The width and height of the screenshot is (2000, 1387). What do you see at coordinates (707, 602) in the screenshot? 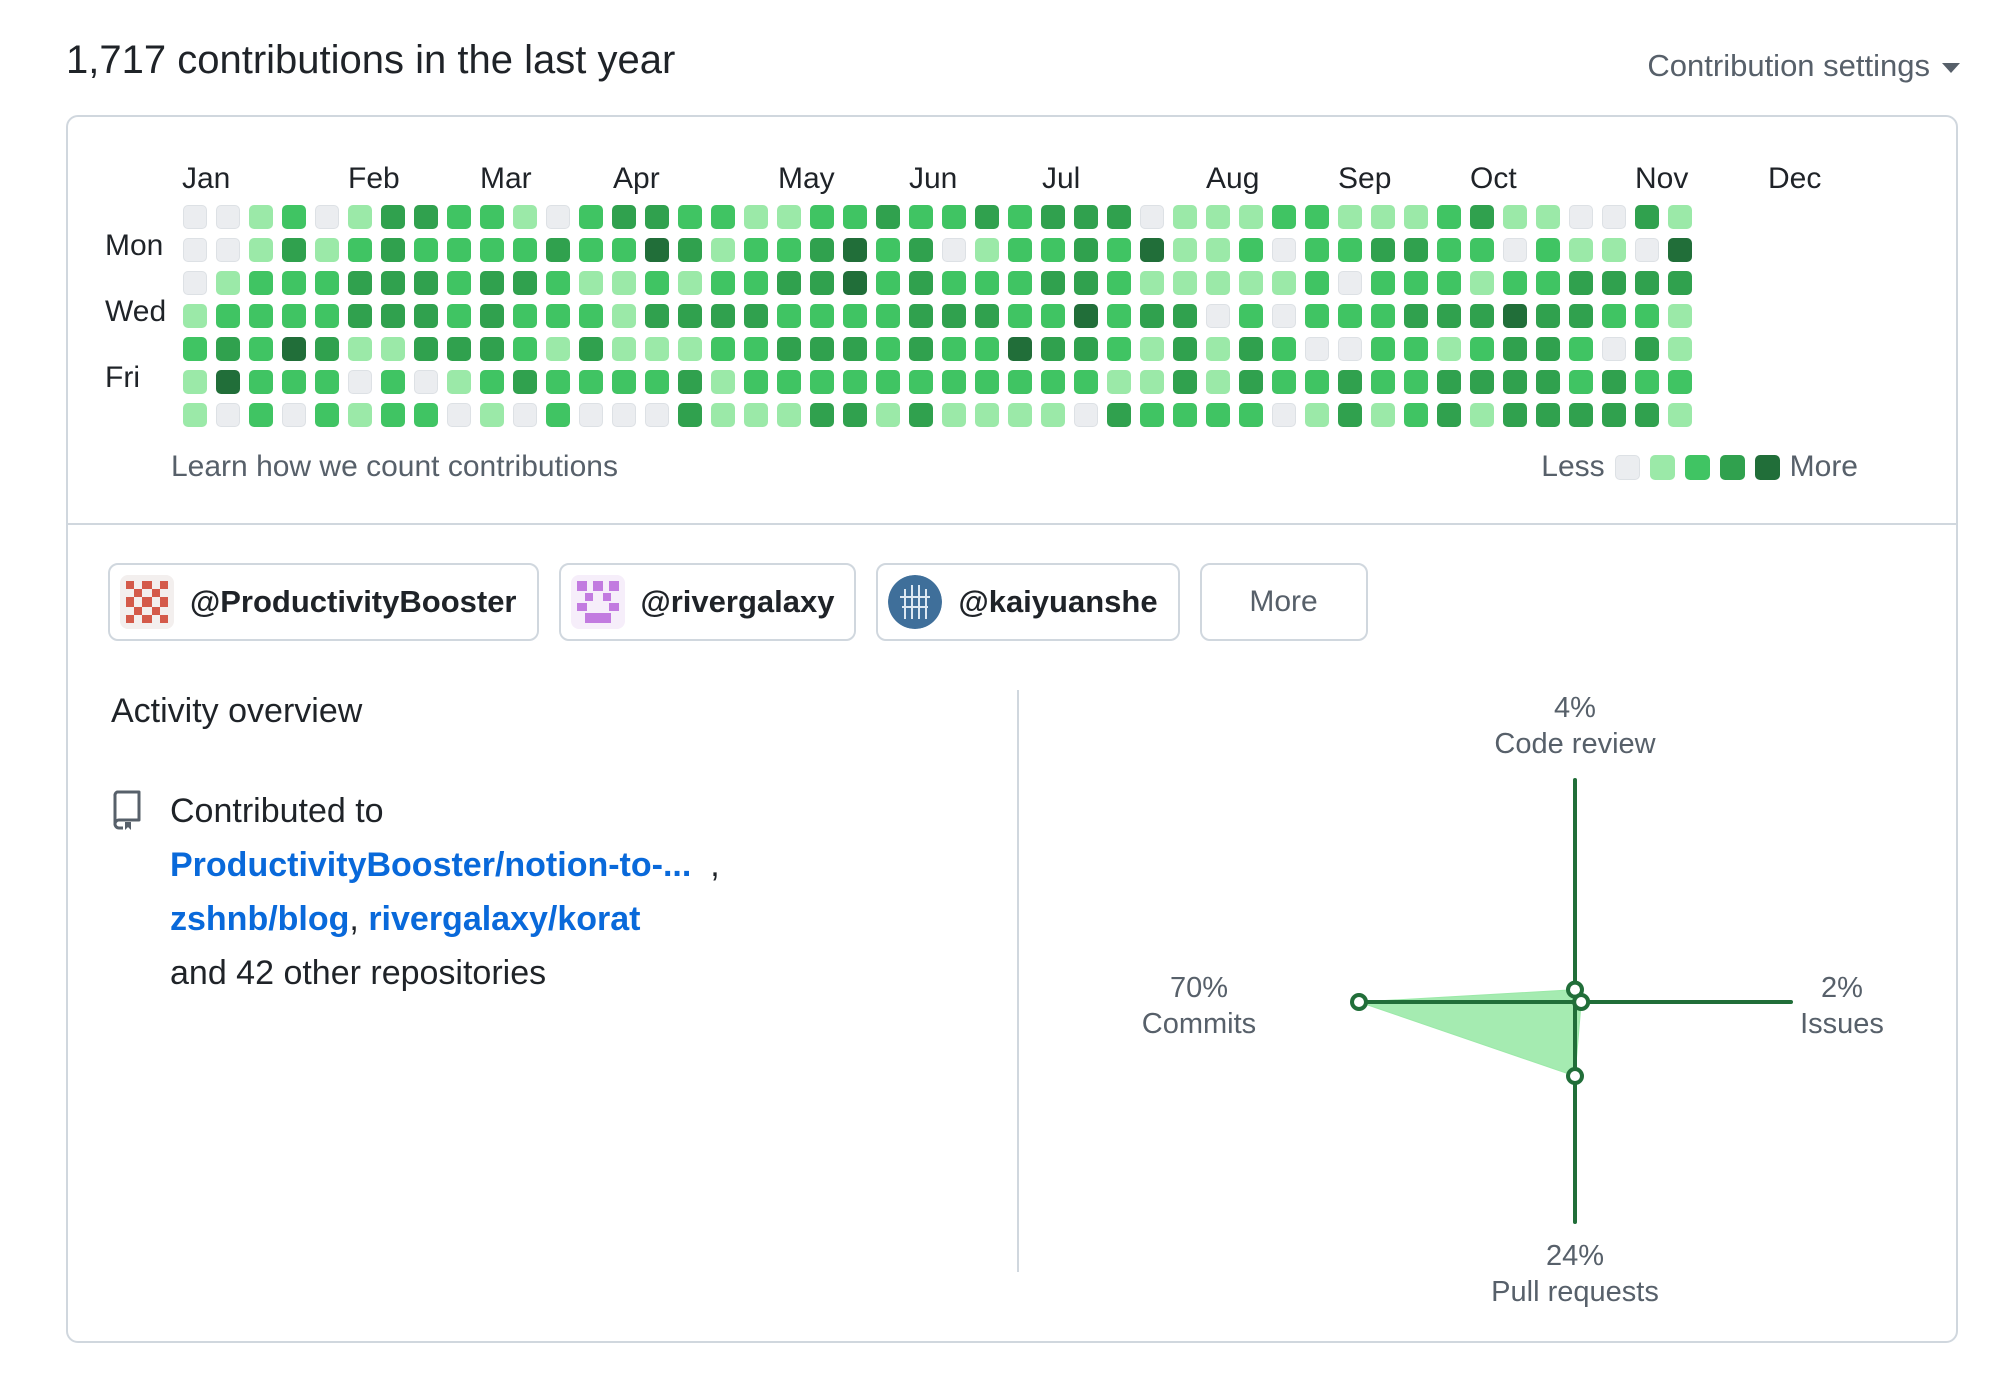
I see `org-button-rivergalaxy: @rivergalaxy` at bounding box center [707, 602].